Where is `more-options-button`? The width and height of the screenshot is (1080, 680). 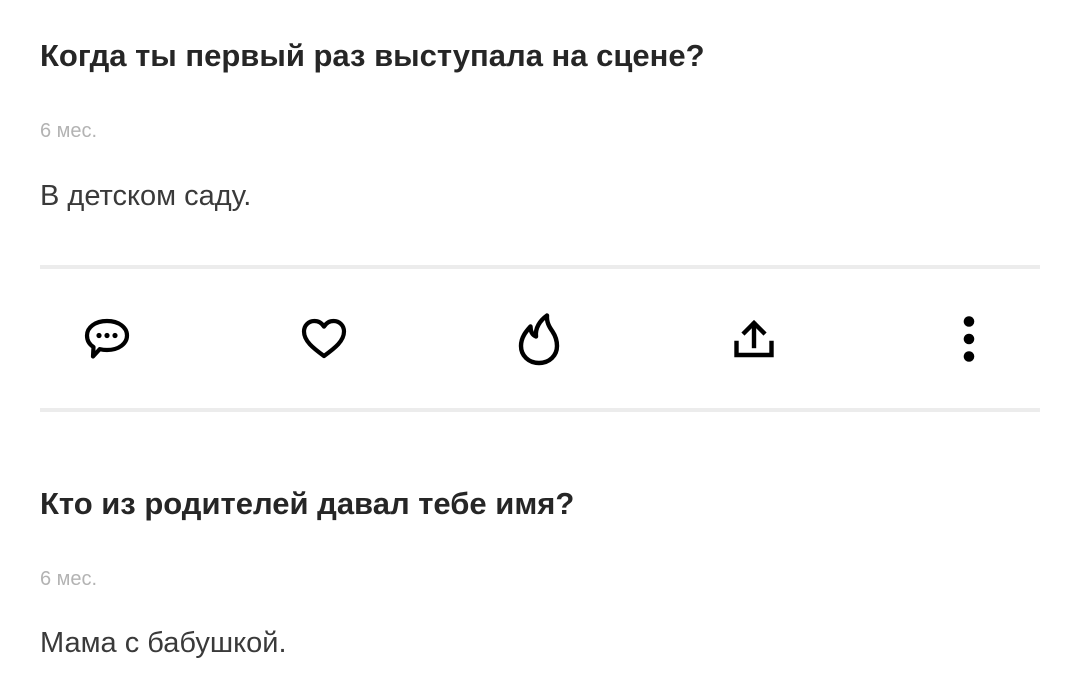 more-options-button is located at coordinates (969, 339).